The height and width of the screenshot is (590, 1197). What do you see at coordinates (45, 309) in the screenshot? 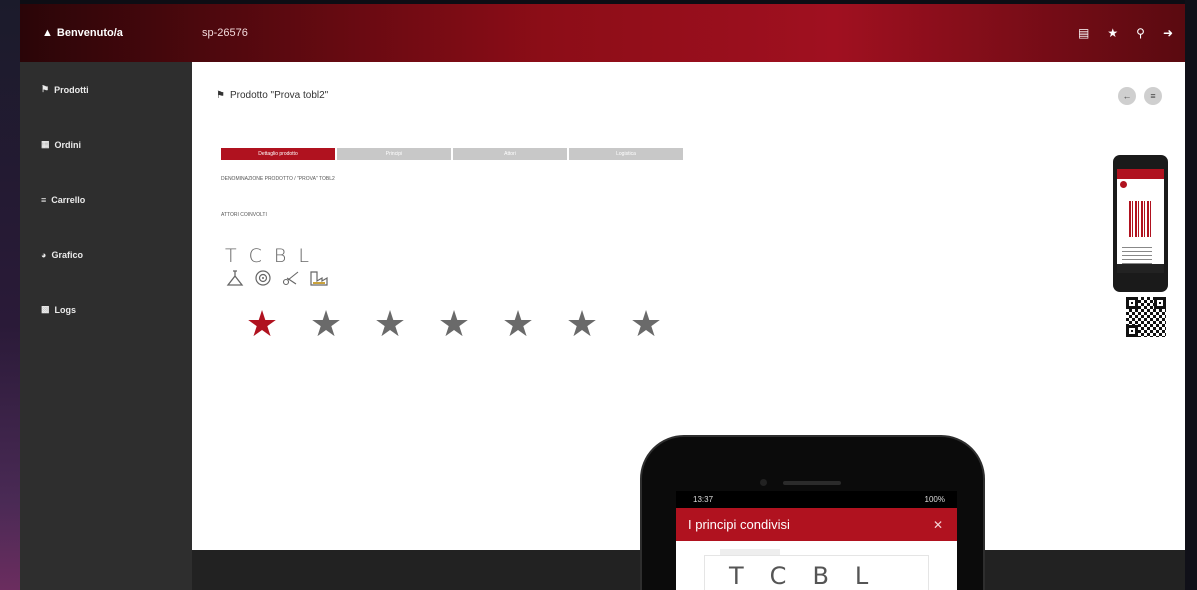
I see `chart-icon: ▩` at bounding box center [45, 309].